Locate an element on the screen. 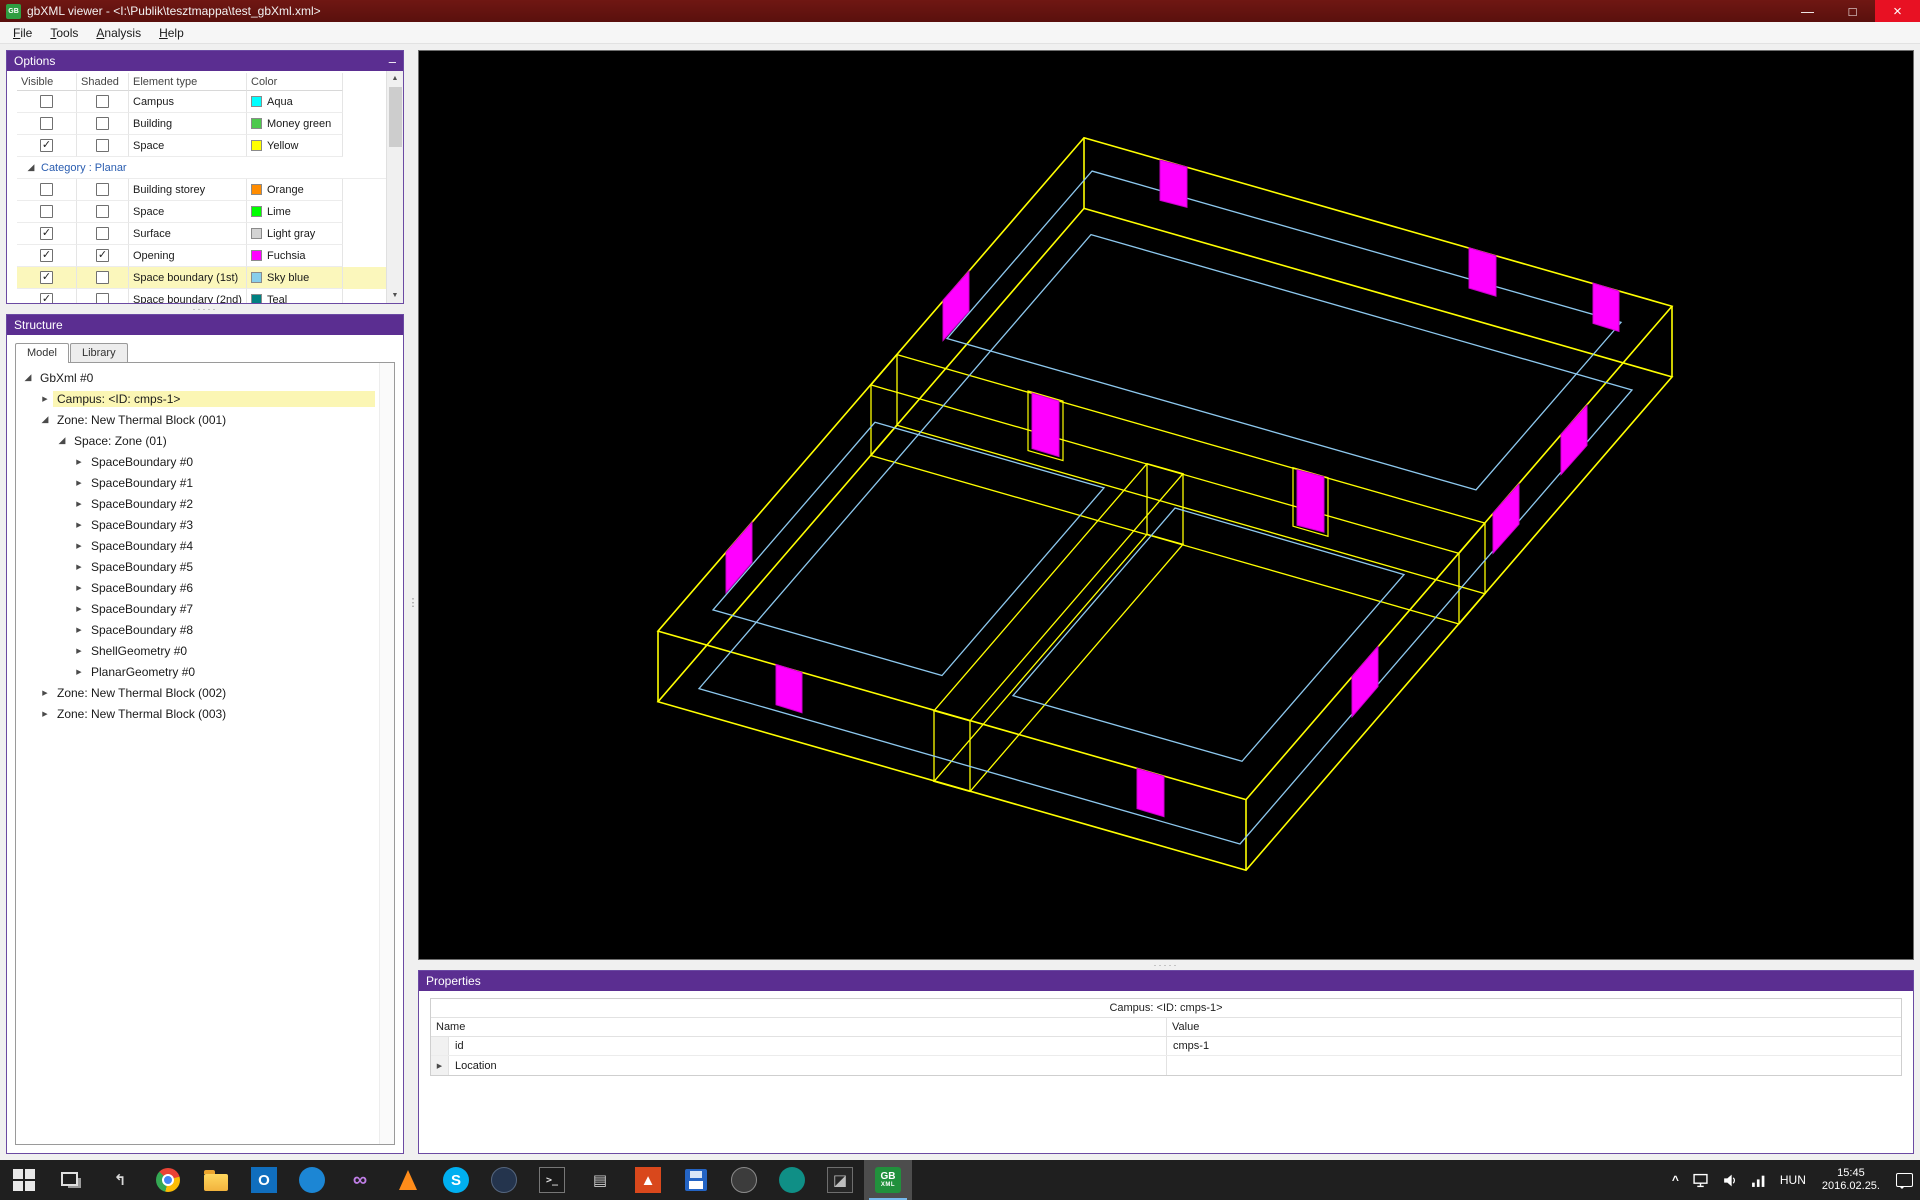 Image resolution: width=1920 pixels, height=1200 pixels. tree-item-gbxml-0: ◢ GbXml #0 is located at coordinates (197, 377).